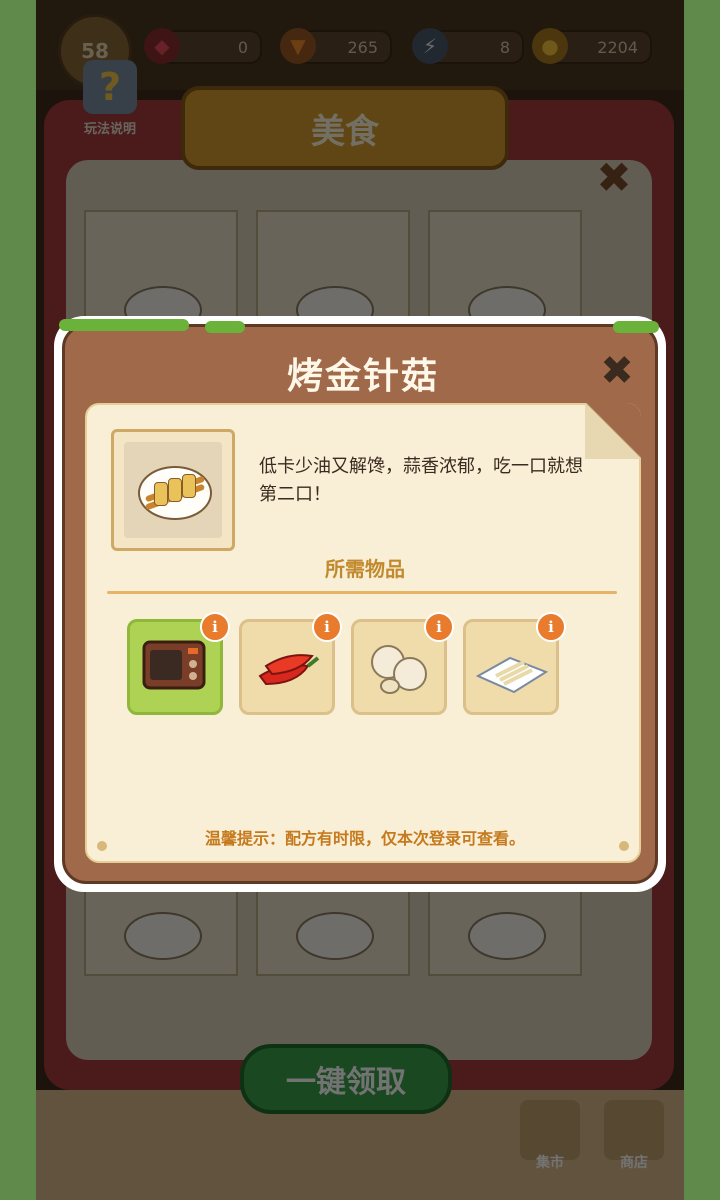  I want to click on close-icon: ✖, so click(617, 371).